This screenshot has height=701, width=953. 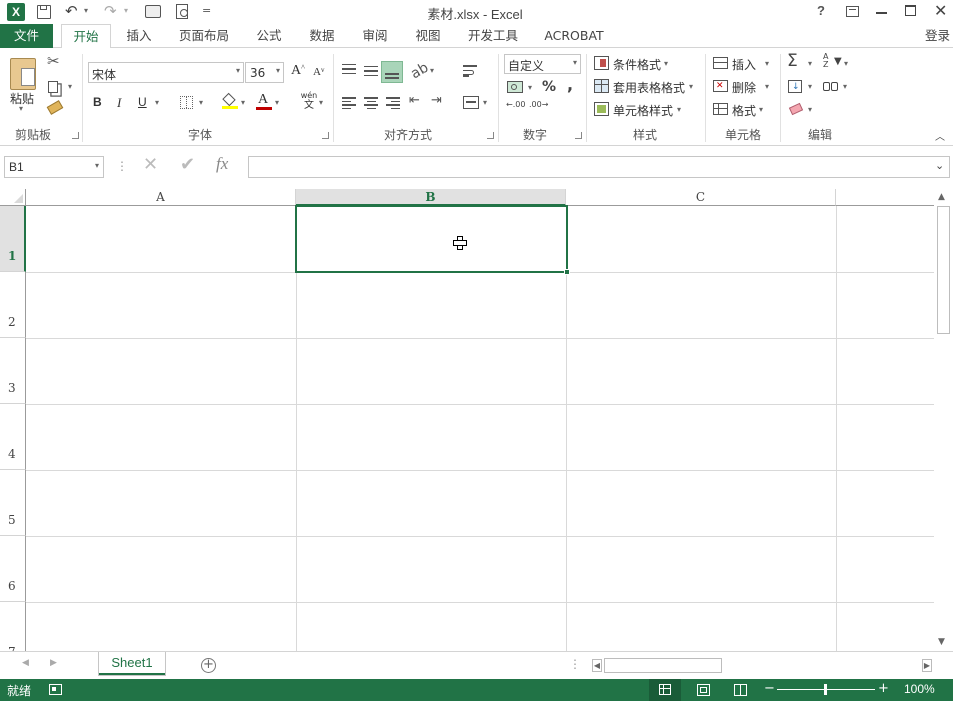 What do you see at coordinates (883, 688) in the screenshot?
I see `zoom-in-icon: +` at bounding box center [883, 688].